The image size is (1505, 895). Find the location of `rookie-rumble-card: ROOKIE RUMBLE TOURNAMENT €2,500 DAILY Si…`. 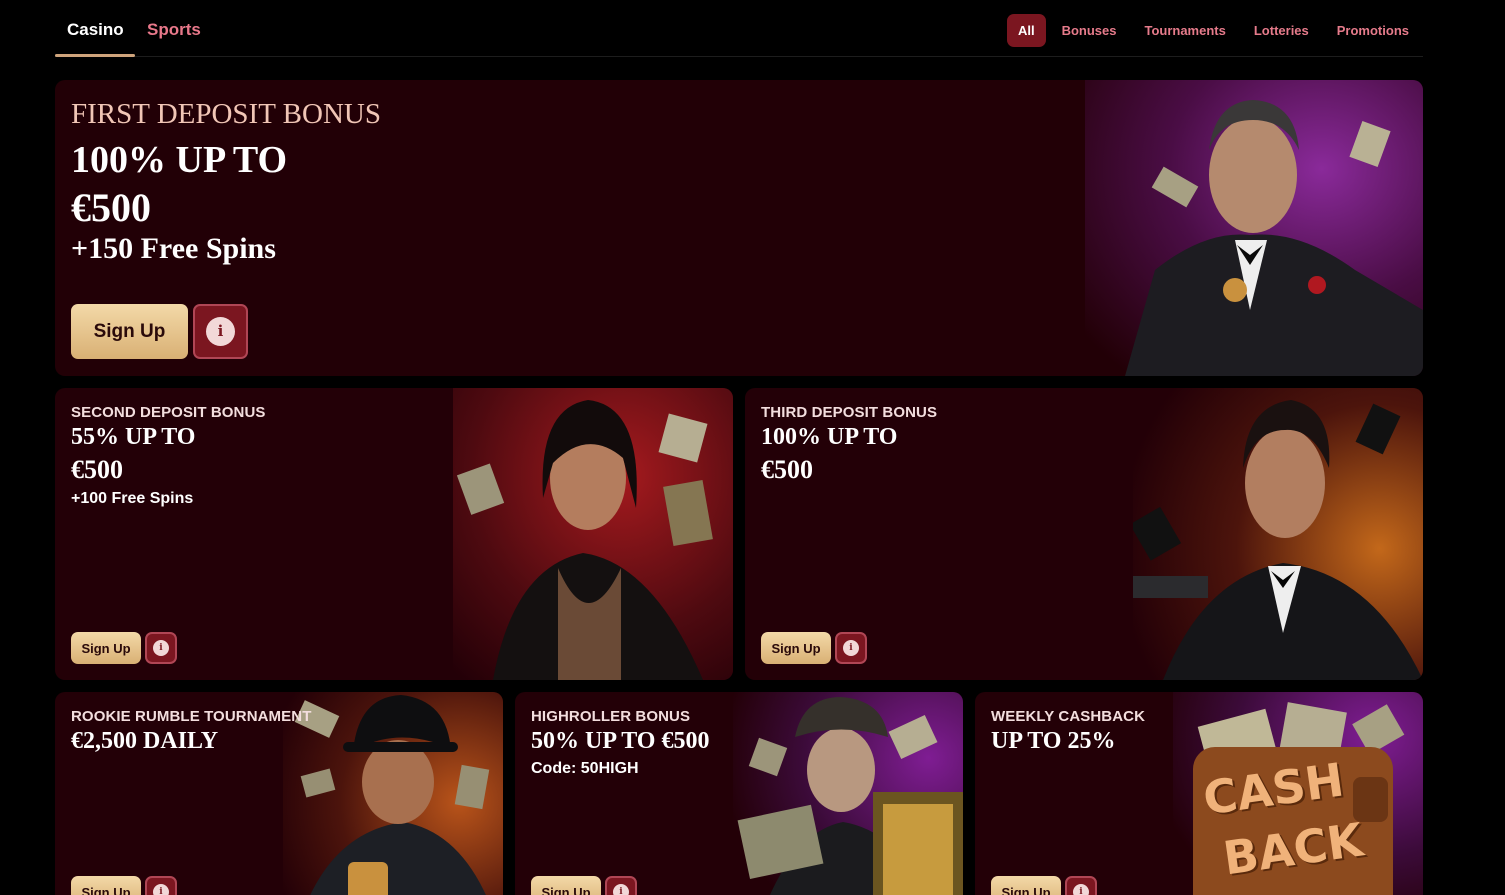

rookie-rumble-card: ROOKIE RUMBLE TOURNAMENT €2,500 DAILY Si… is located at coordinates (279, 793).